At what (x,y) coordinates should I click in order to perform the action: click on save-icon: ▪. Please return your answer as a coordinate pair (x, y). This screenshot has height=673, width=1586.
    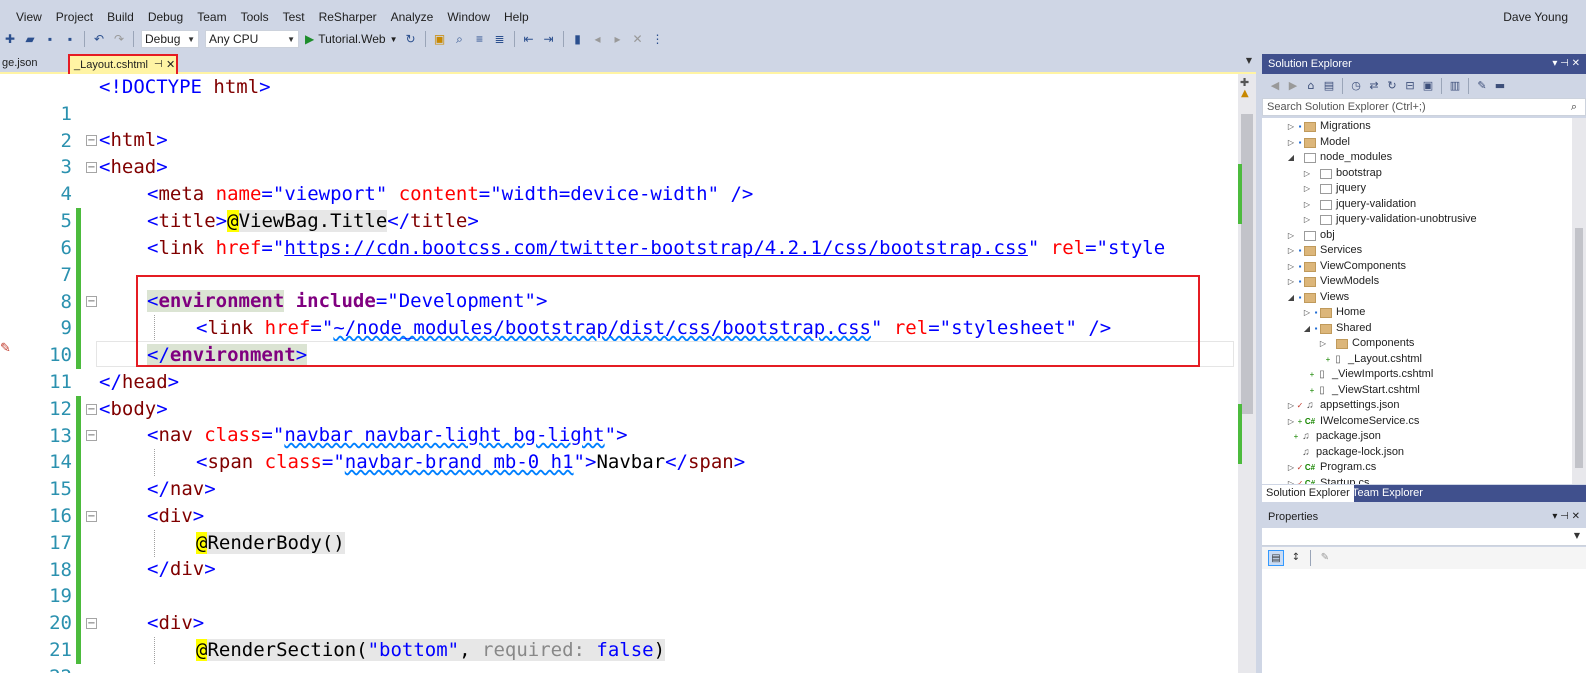
    Looking at the image, I should click on (50, 39).